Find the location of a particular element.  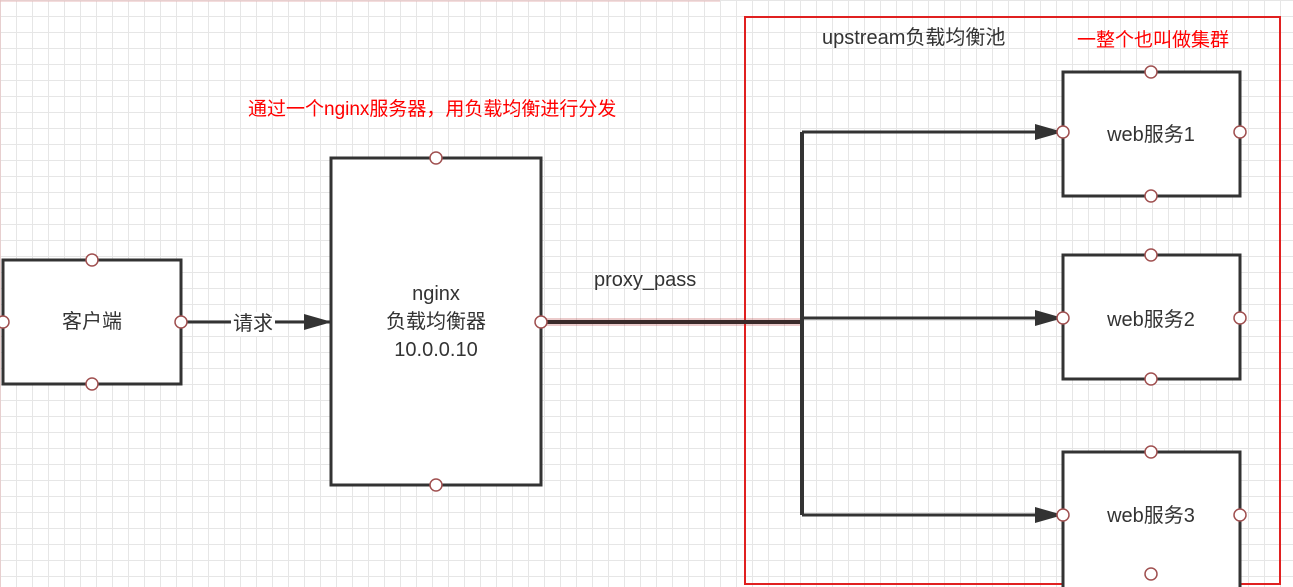

proxy-pass-label: proxy_pass is located at coordinates (645, 280).